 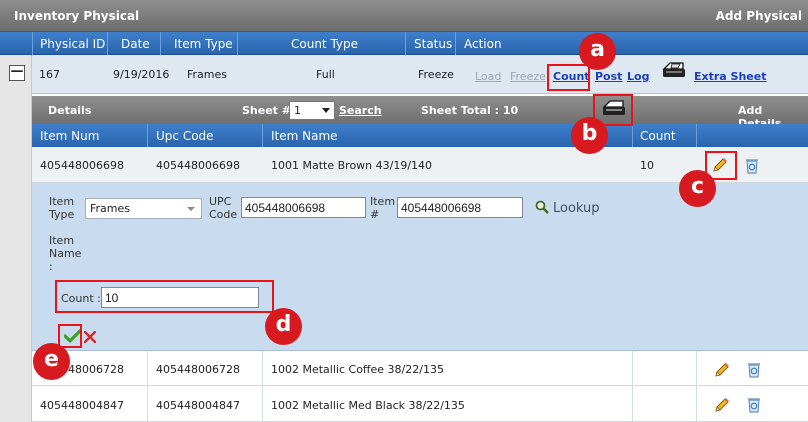 I want to click on collapse-icon: —, so click(x=17, y=73).